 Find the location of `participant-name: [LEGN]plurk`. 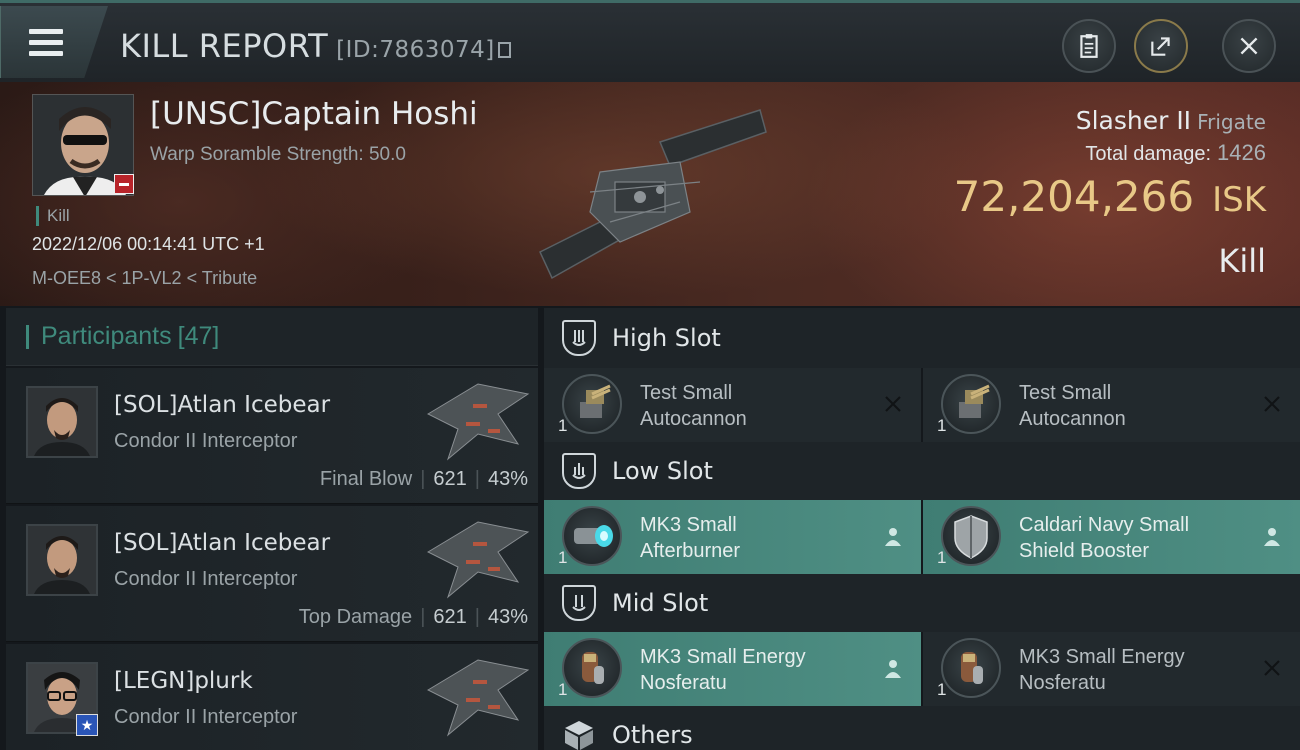

participant-name: [LEGN]plurk is located at coordinates (183, 681).